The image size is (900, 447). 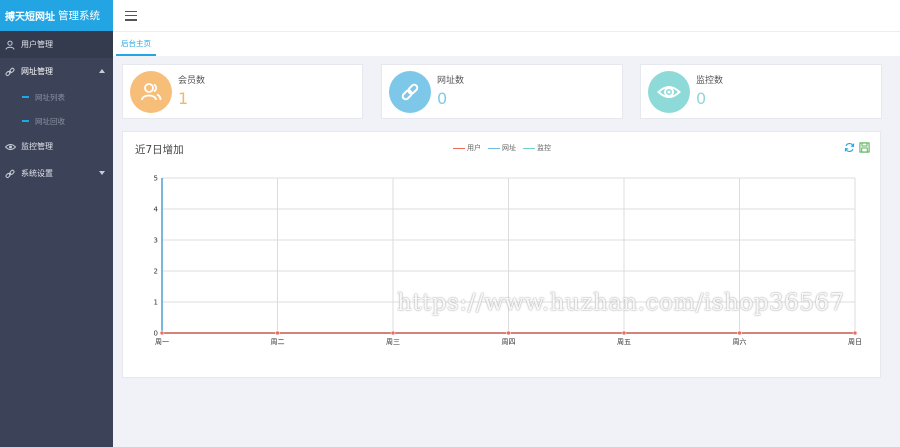 I want to click on user-icon, so click(x=10, y=45).